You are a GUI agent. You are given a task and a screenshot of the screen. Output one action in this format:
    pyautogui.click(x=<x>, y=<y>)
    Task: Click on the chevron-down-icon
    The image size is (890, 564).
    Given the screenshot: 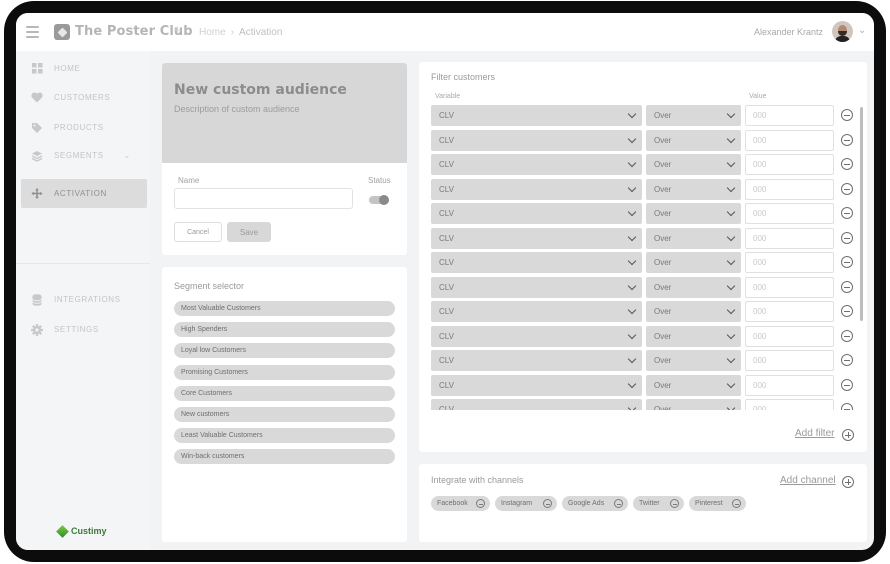 What is the action you would take?
    pyautogui.click(x=731, y=261)
    